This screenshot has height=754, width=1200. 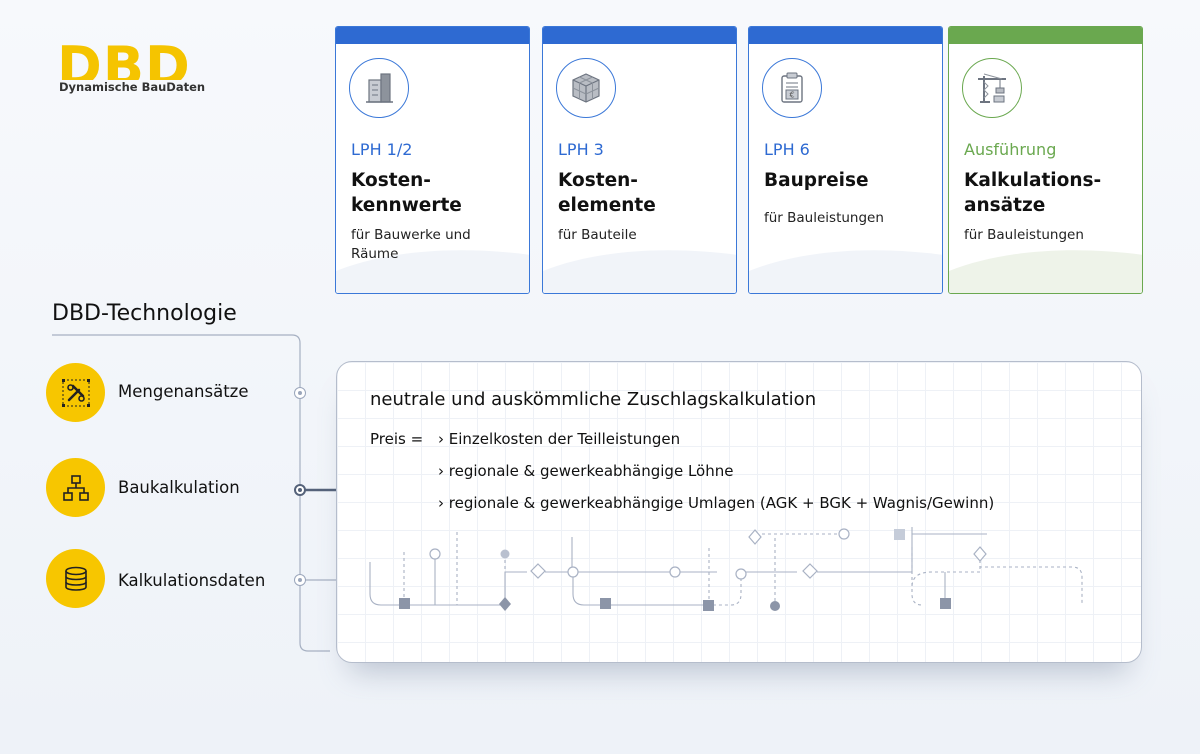 I want to click on building-icon, so click(x=379, y=88).